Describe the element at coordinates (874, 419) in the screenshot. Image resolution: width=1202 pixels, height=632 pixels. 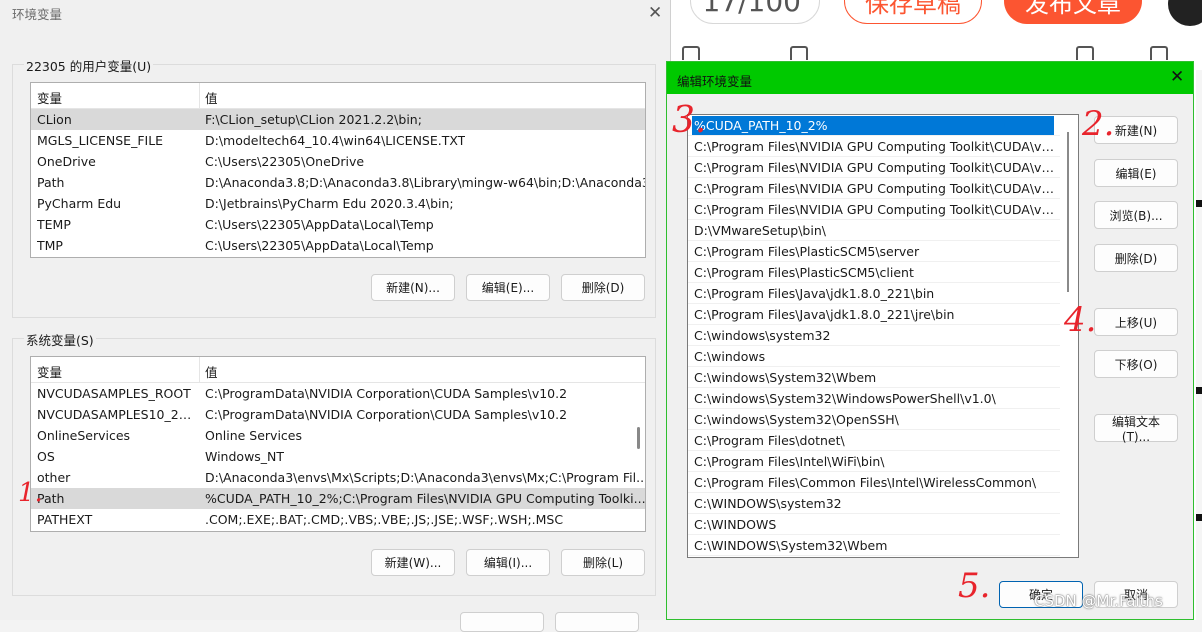
I see `path-list-item: C:\windows\System32\OpenSSH\` at that location.